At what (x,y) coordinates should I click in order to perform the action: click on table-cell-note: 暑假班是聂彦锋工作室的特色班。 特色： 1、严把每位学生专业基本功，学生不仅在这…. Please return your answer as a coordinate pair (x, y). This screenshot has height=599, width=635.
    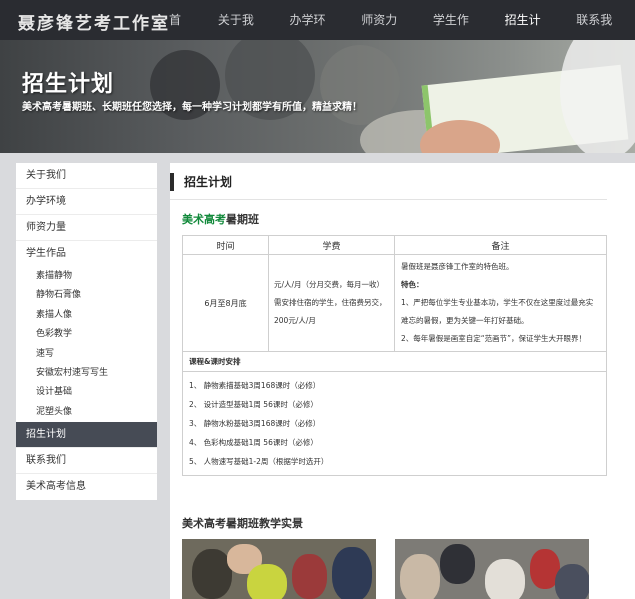
    Looking at the image, I should click on (500, 303).